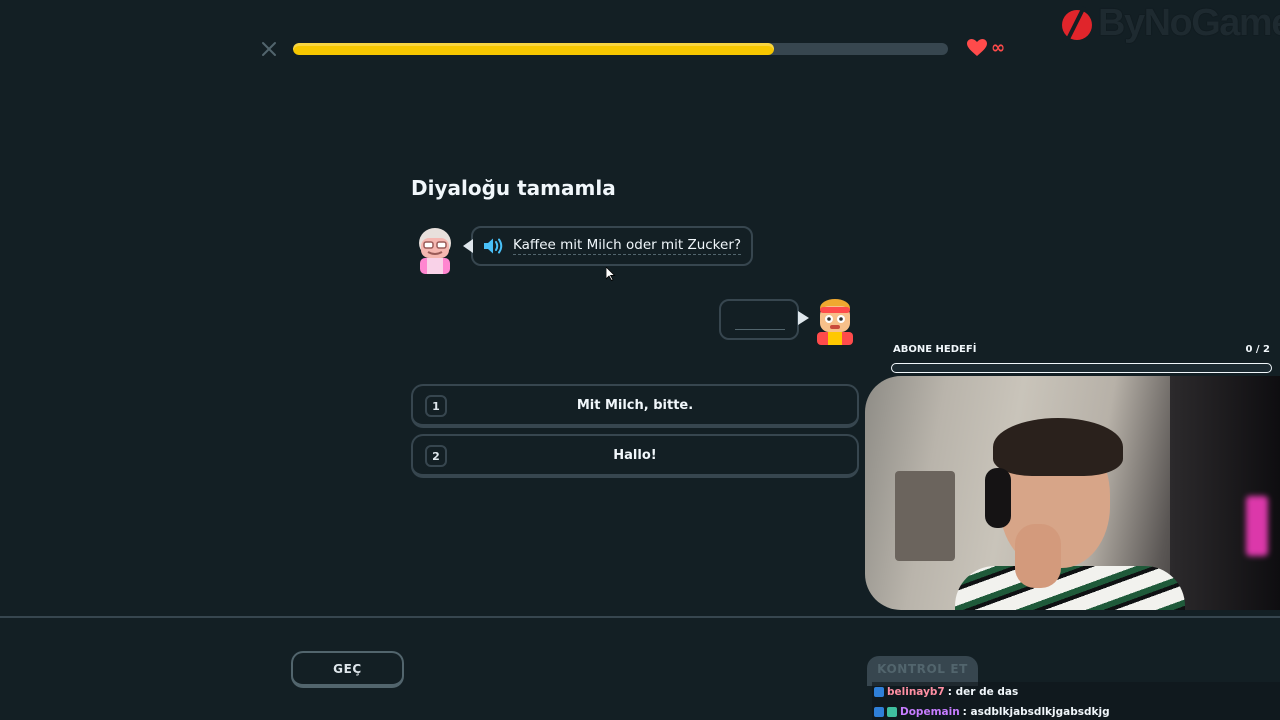  What do you see at coordinates (534, 49) in the screenshot?
I see `lesson-progress-fill` at bounding box center [534, 49].